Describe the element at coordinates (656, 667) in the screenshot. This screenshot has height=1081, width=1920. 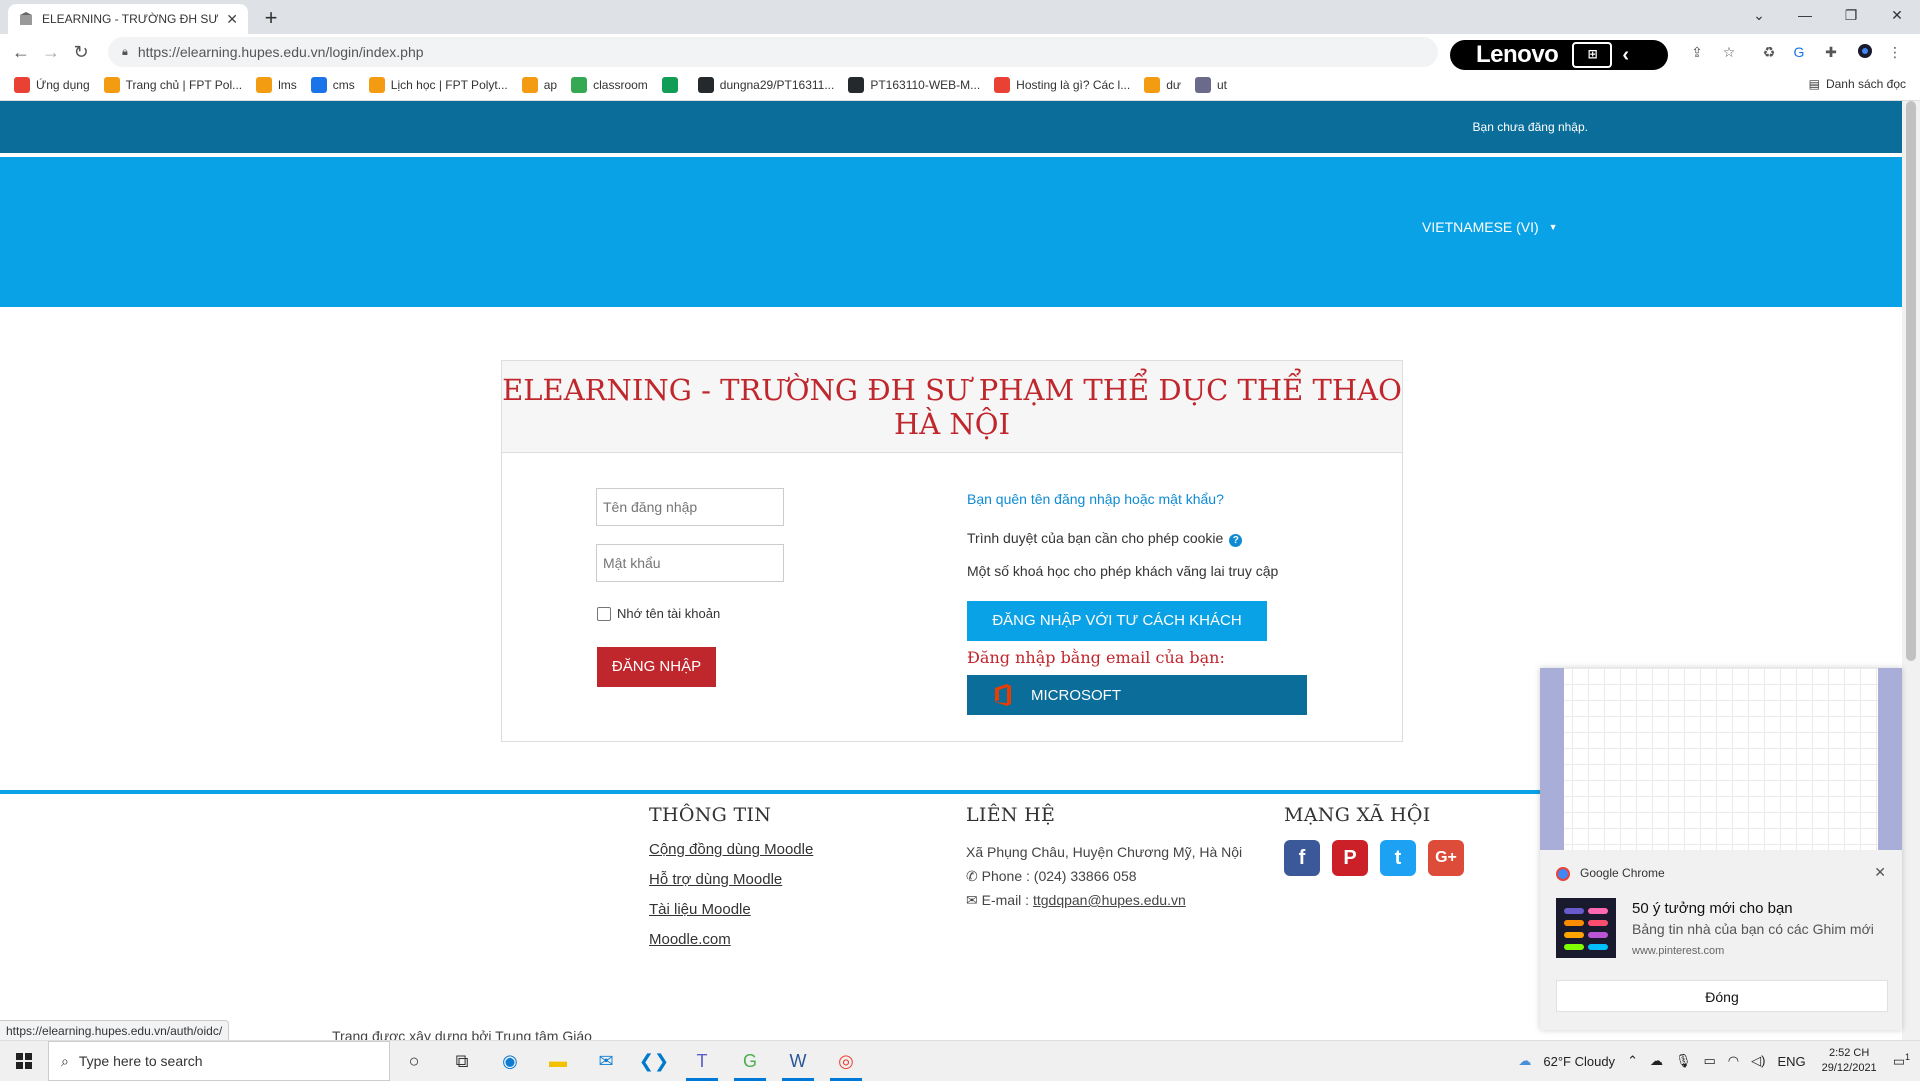
I see `login-button: ĐĂNG NHẬP` at that location.